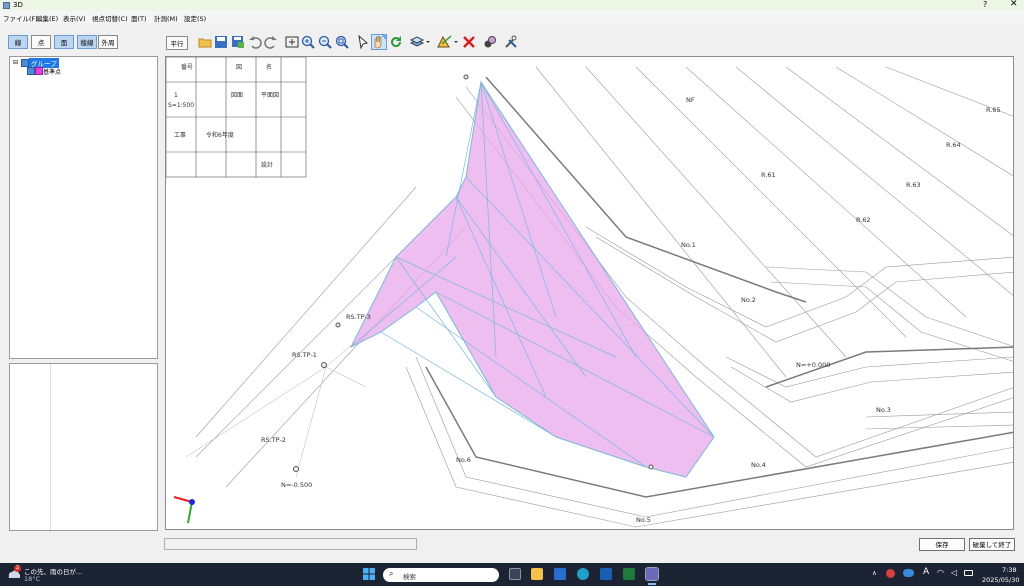 Image resolution: width=1024 pixels, height=586 pixels. What do you see at coordinates (177, 43) in the screenshot?
I see `parallel-view-button: 平行` at bounding box center [177, 43].